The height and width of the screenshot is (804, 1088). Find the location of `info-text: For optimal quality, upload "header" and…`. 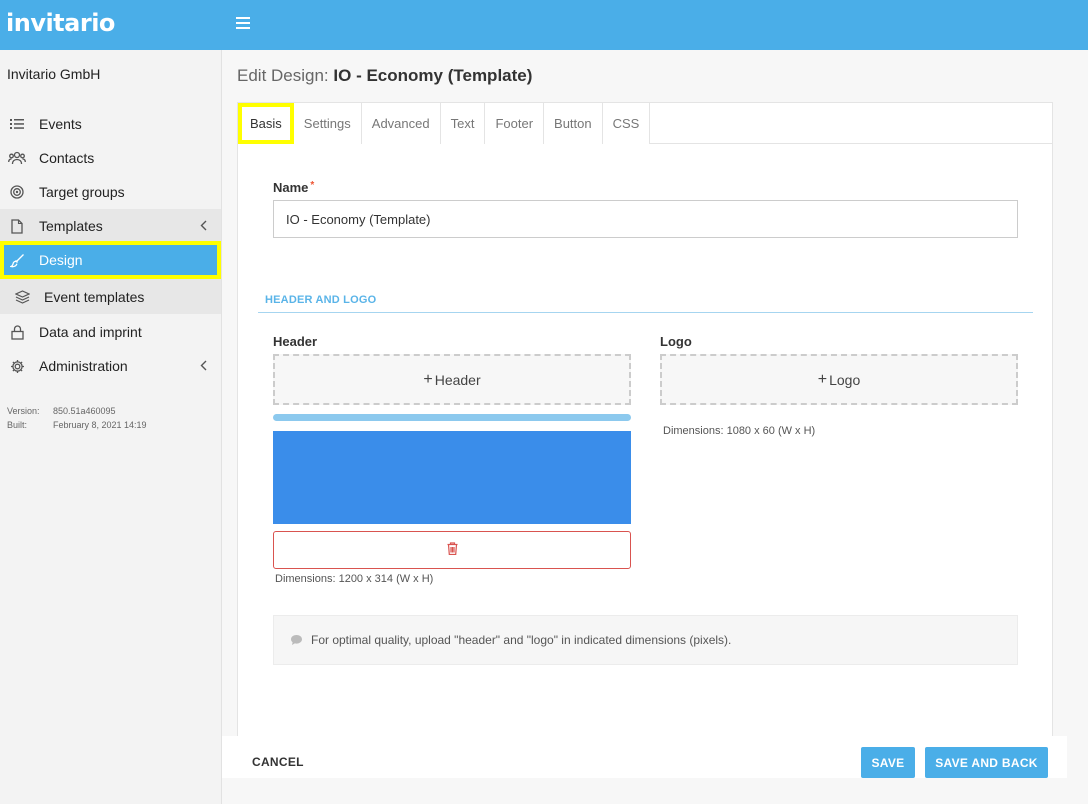

info-text: For optimal quality, upload "header" and… is located at coordinates (521, 640).